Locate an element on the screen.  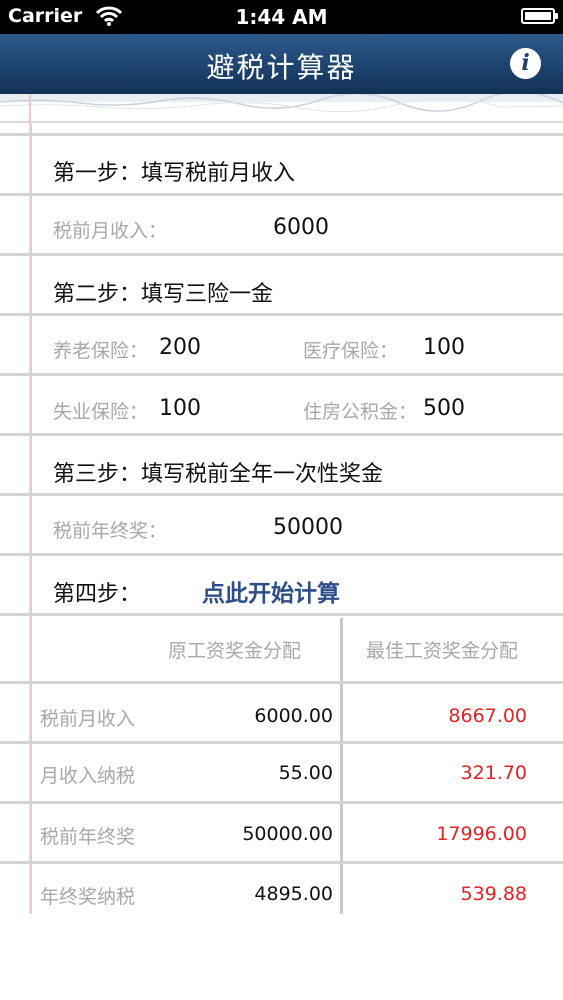
status-bar: Carrier 1:44 AM is located at coordinates (281, 17).